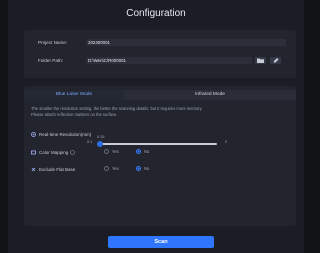  What do you see at coordinates (57, 169) in the screenshot?
I see `exclude-flat-base-label: Exclude Flat Base` at bounding box center [57, 169].